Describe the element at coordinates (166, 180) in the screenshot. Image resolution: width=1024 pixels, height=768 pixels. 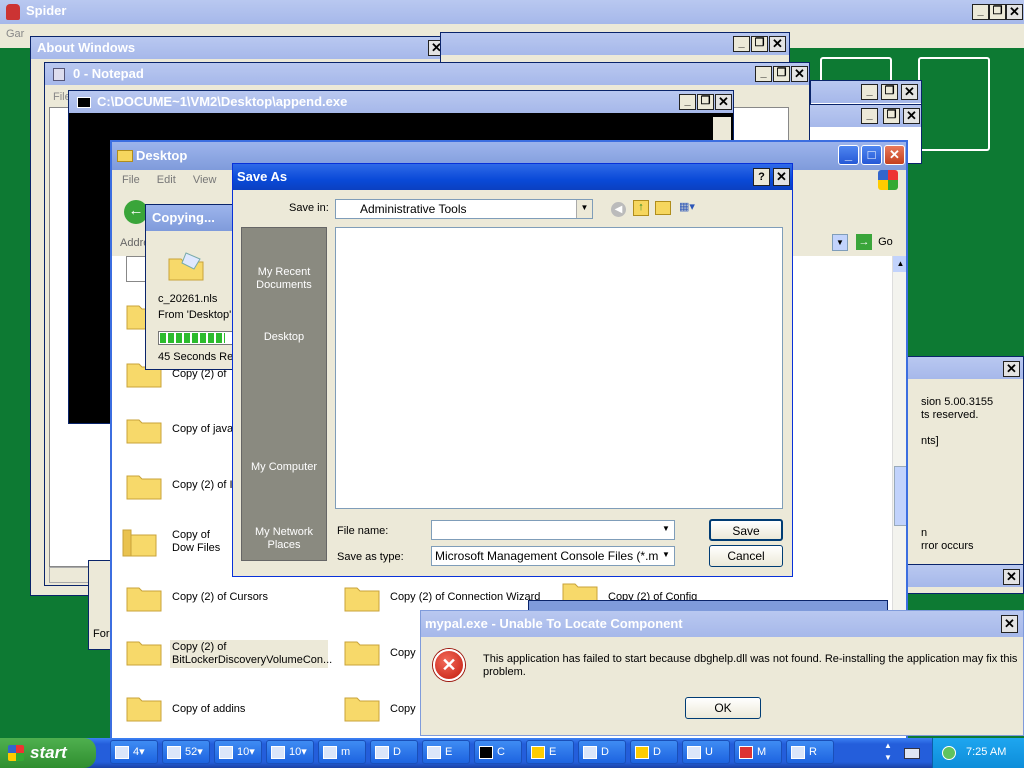
I see `menu-edit: Edit` at that location.